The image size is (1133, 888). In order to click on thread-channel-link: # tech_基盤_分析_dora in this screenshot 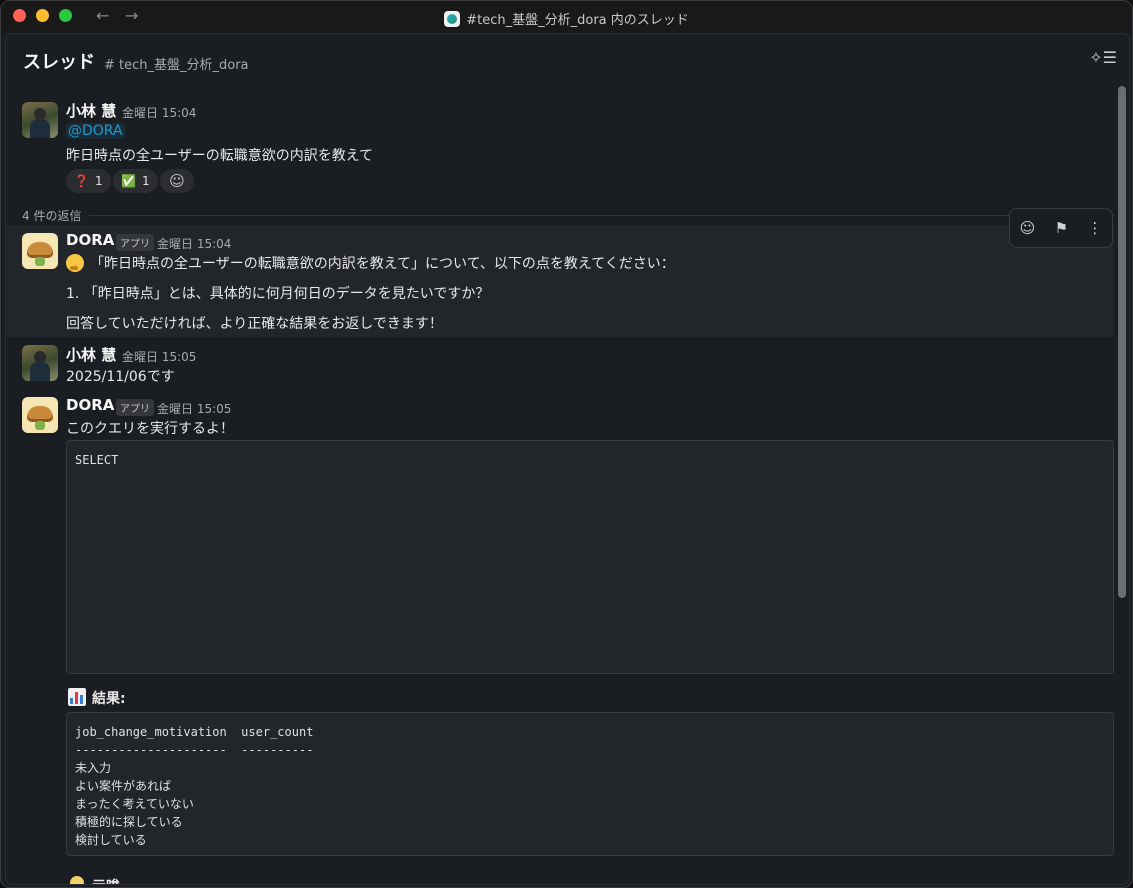, I will do `click(176, 63)`.